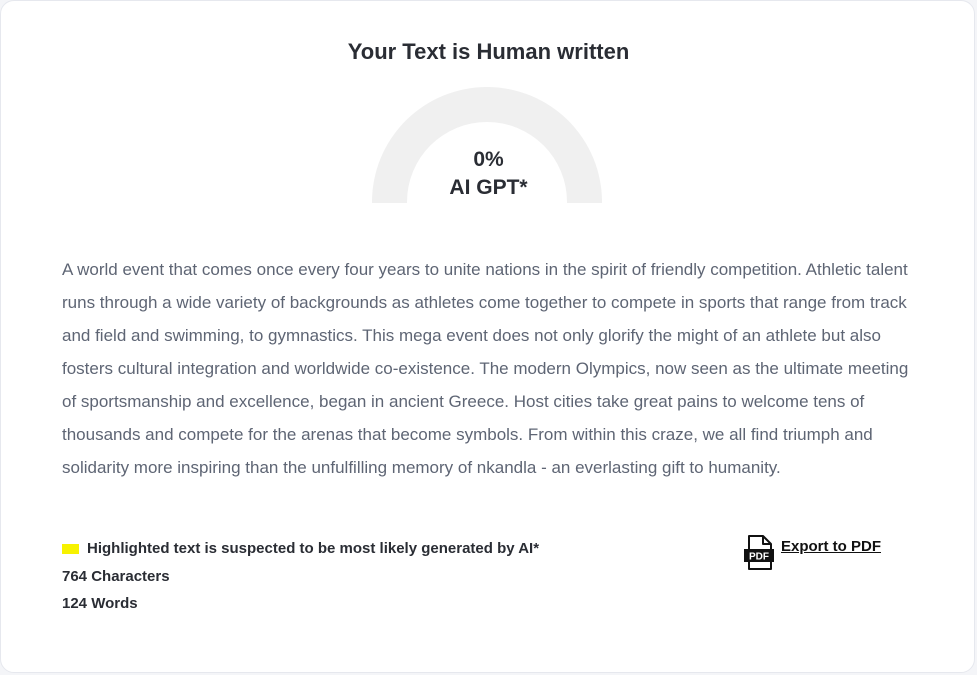  I want to click on character-count: 764 Characters, so click(116, 576).